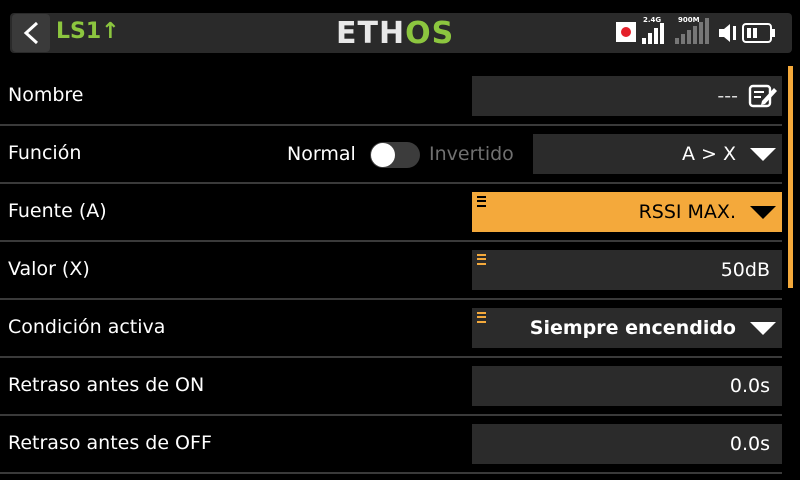 Image resolution: width=800 pixels, height=480 pixels. Describe the element at coordinates (654, 31) in the screenshot. I see `rf-2-4g-signal-icon: 2.4G` at that location.